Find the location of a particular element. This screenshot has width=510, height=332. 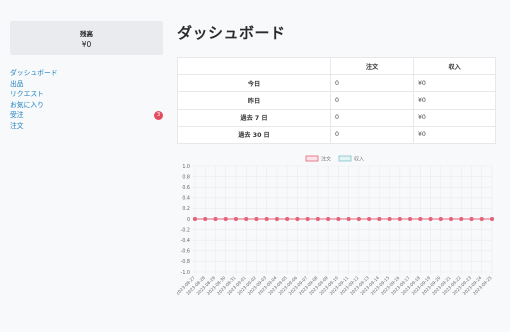

legend-label: 注文 is located at coordinates (326, 159).